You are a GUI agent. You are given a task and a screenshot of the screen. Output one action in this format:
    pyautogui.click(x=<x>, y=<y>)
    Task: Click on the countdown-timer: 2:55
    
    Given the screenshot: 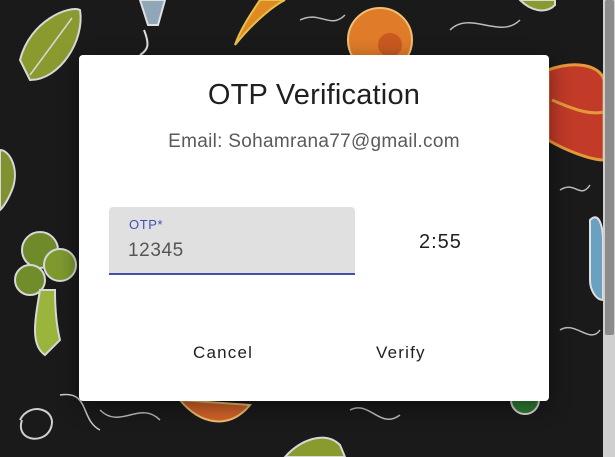 What is the action you would take?
    pyautogui.click(x=440, y=242)
    